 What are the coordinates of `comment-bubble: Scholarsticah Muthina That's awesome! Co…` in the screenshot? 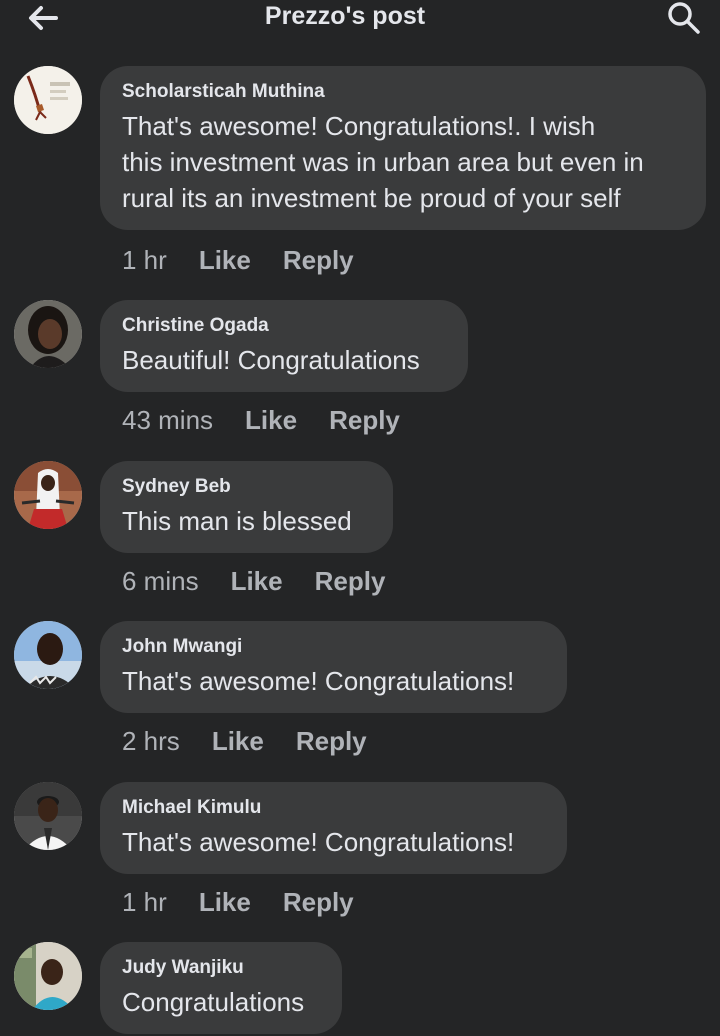 It's located at (403, 148).